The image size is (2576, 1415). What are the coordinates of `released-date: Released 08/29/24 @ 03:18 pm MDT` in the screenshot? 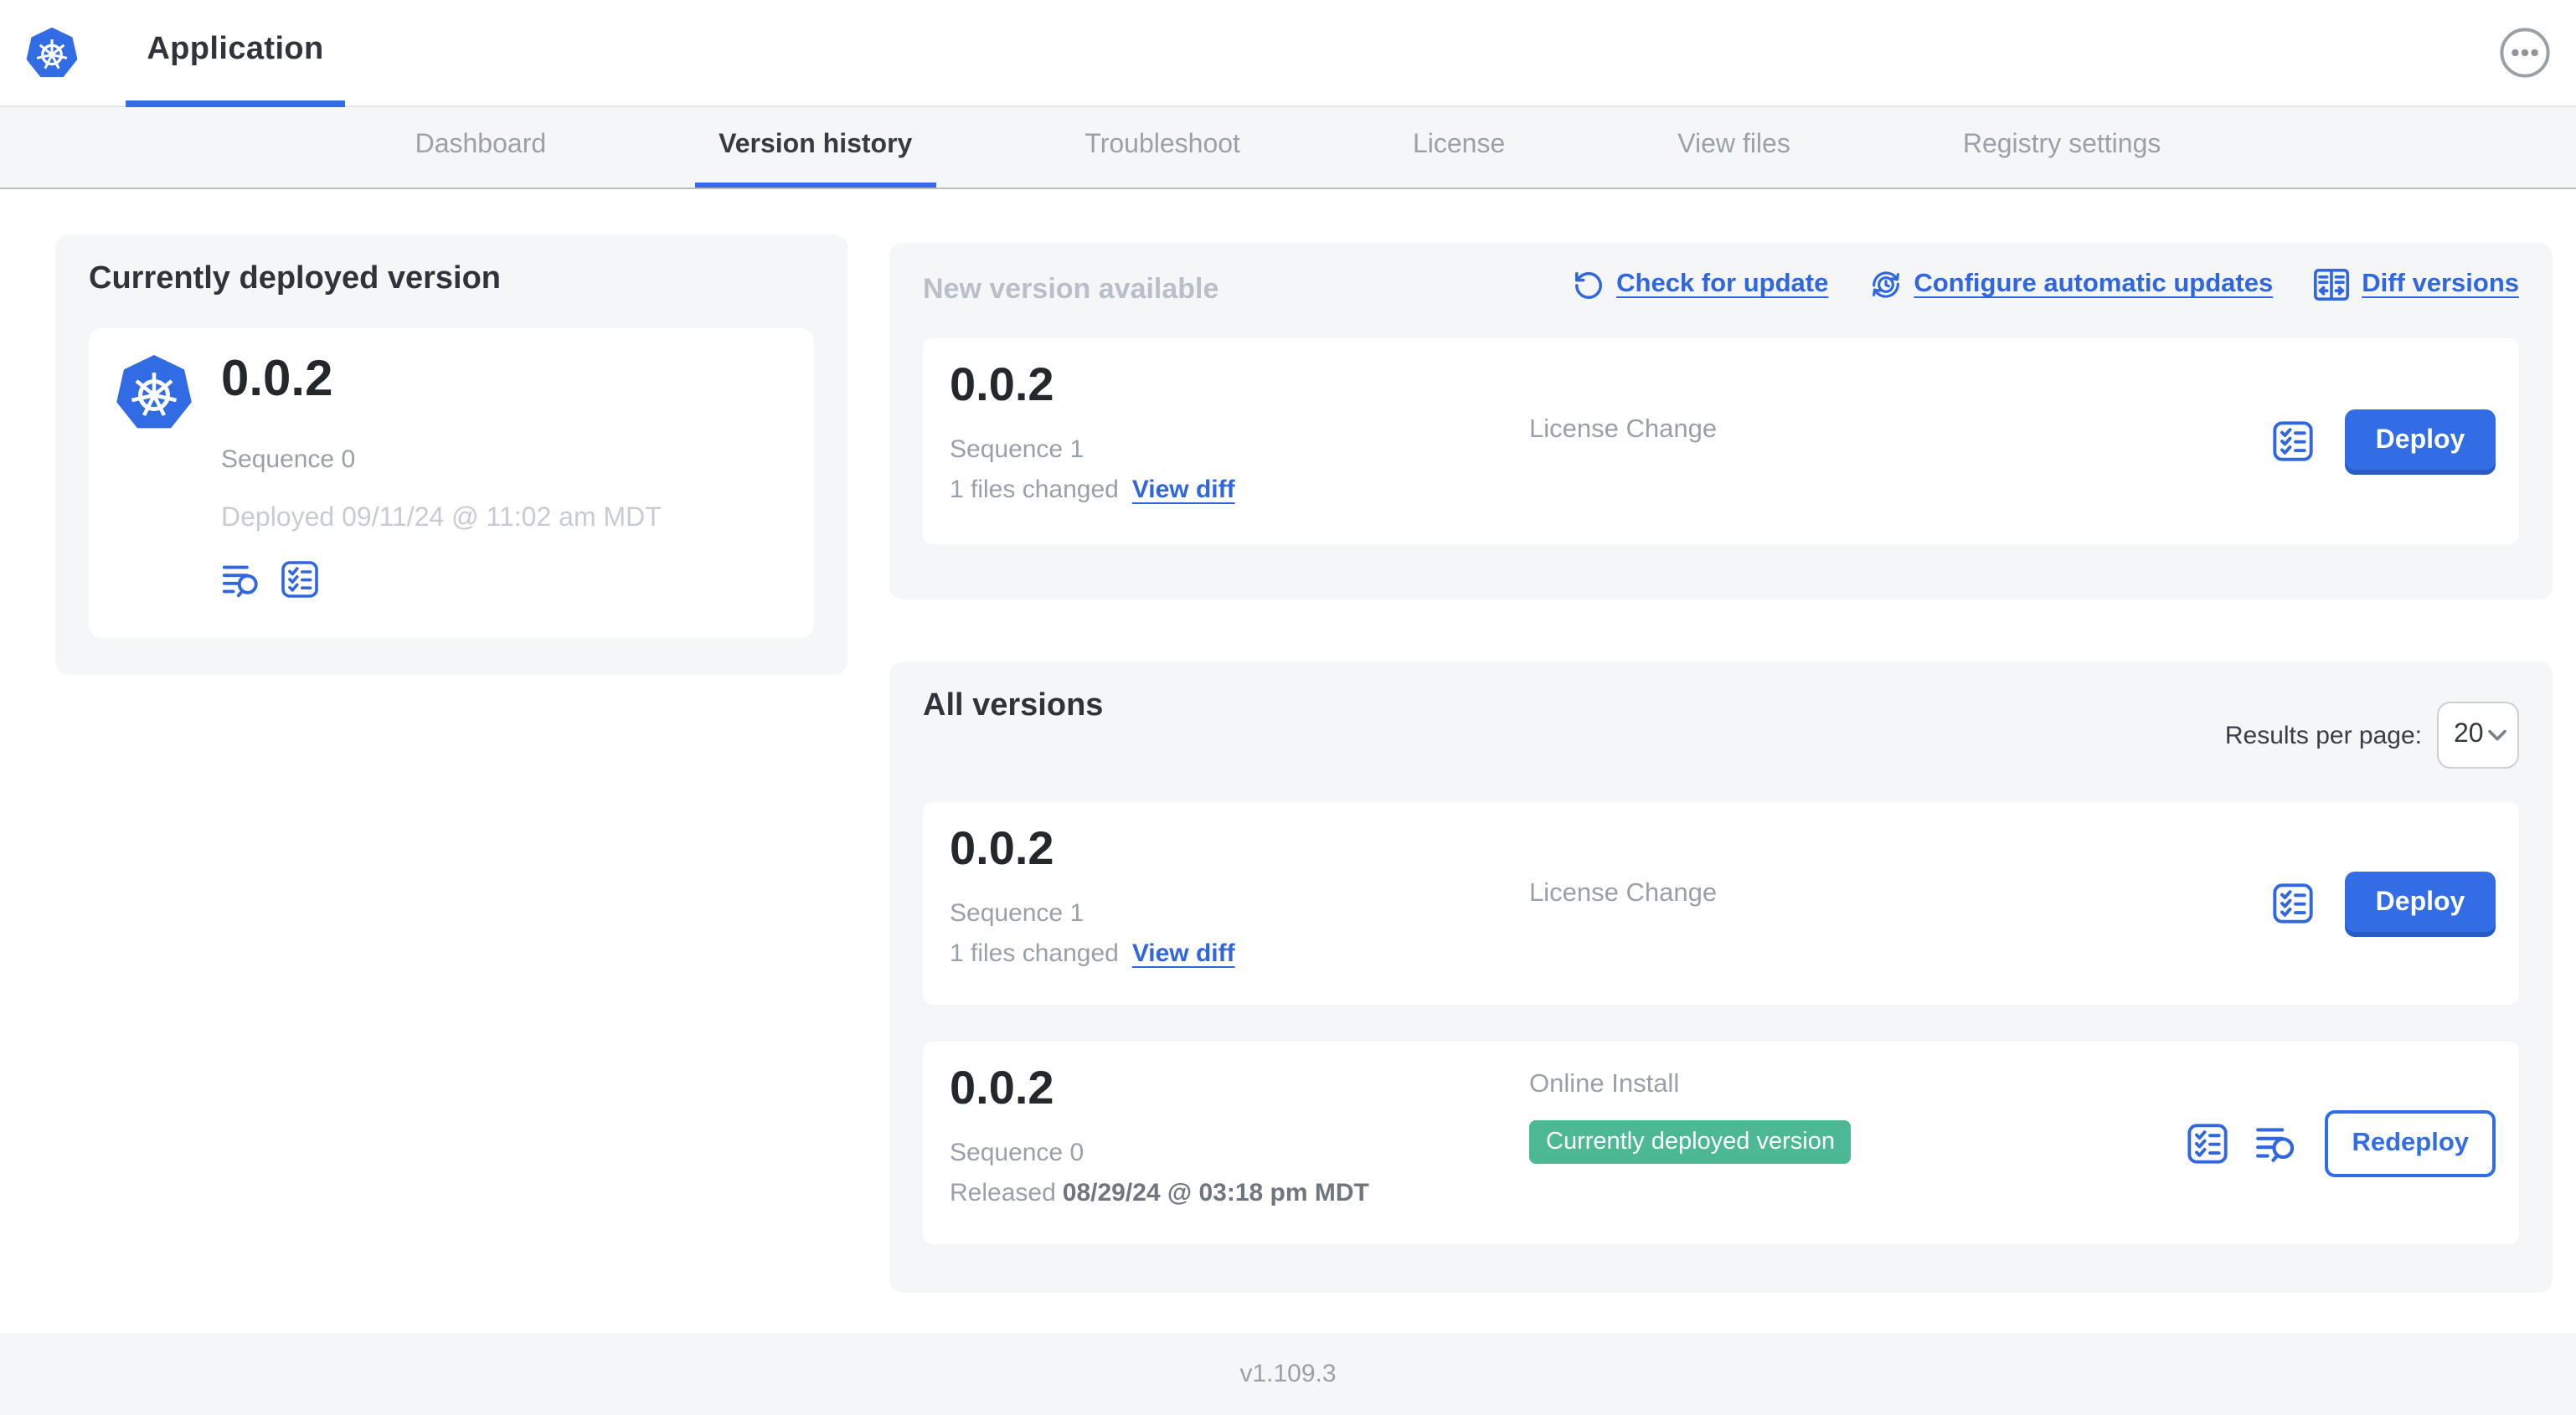 It's located at (1159, 1193).